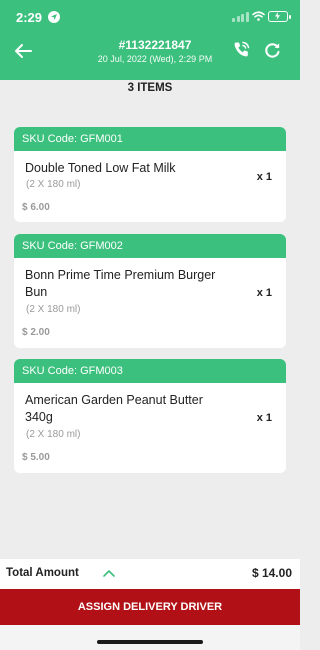  I want to click on cell-signal-icon, so click(240, 17).